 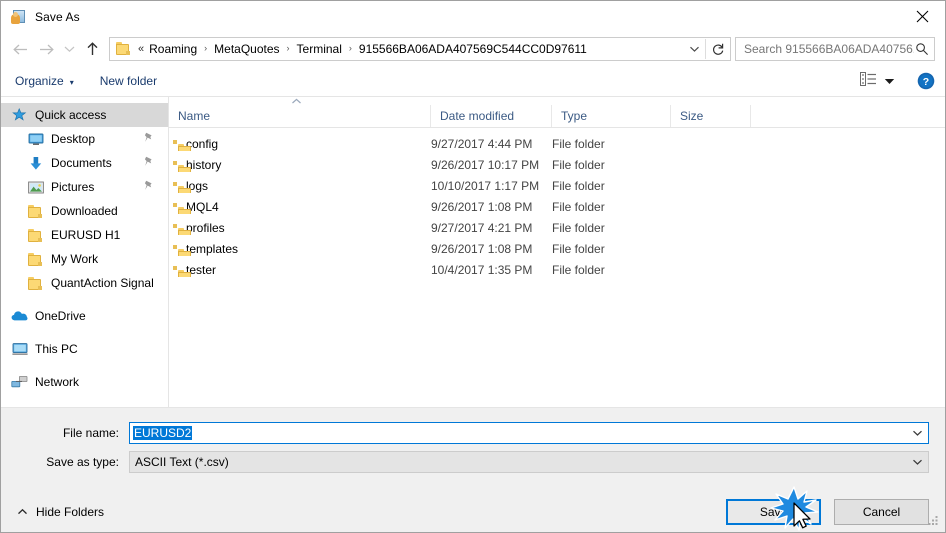 What do you see at coordinates (84, 115) in the screenshot?
I see `sidebar-item-quick-access: Quick access` at bounding box center [84, 115].